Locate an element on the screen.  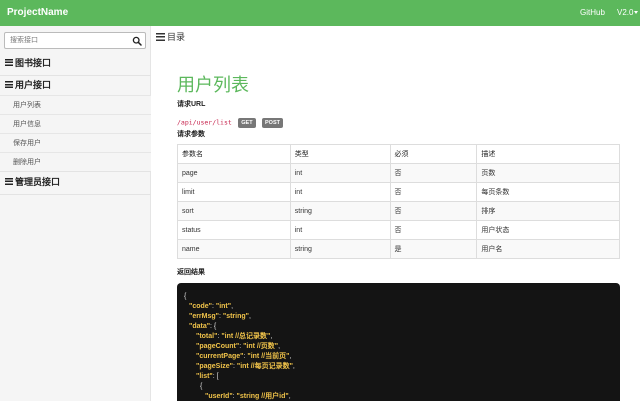
request-url-code: /api/user/list is located at coordinates (204, 122).